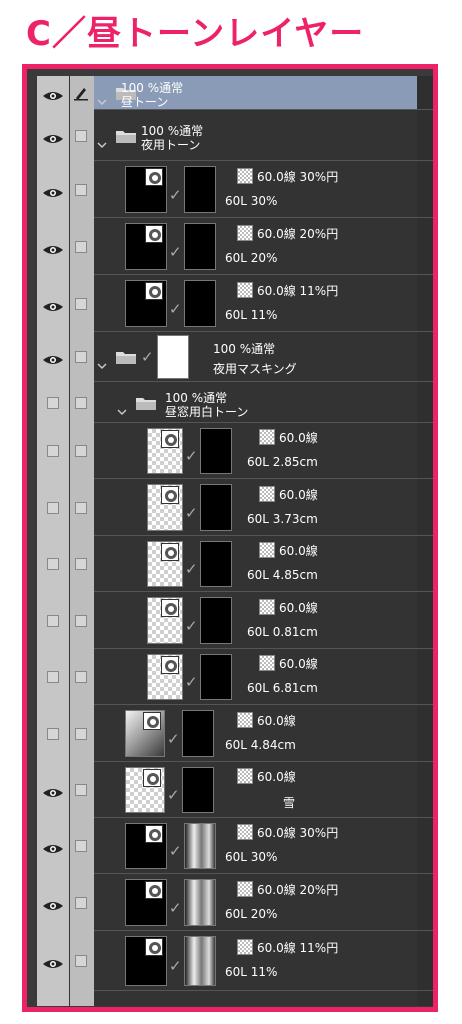 This screenshot has height=1024, width=462. I want to click on layer-name: 夜用マスキング, so click(255, 369).